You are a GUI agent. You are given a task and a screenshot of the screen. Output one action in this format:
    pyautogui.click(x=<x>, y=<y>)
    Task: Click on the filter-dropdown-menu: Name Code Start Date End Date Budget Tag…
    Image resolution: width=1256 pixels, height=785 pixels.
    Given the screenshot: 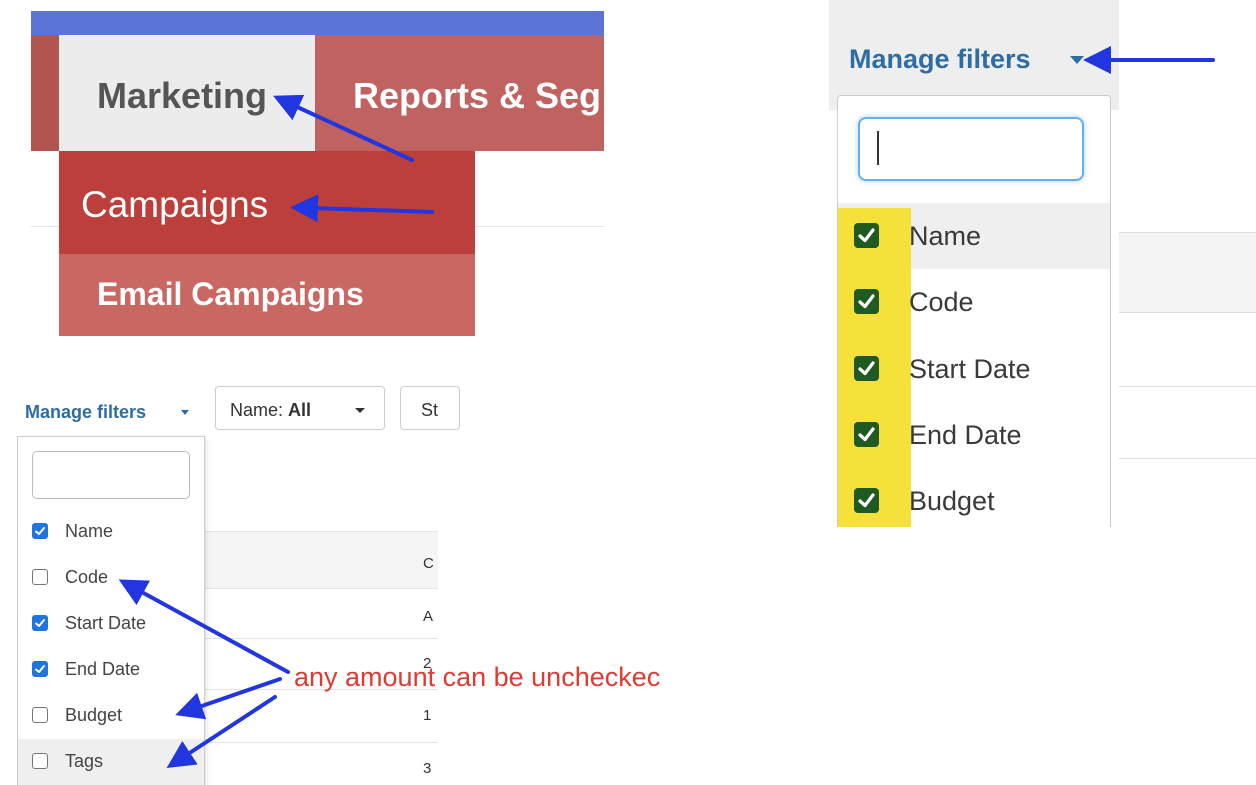 What is the action you would take?
    pyautogui.click(x=111, y=610)
    